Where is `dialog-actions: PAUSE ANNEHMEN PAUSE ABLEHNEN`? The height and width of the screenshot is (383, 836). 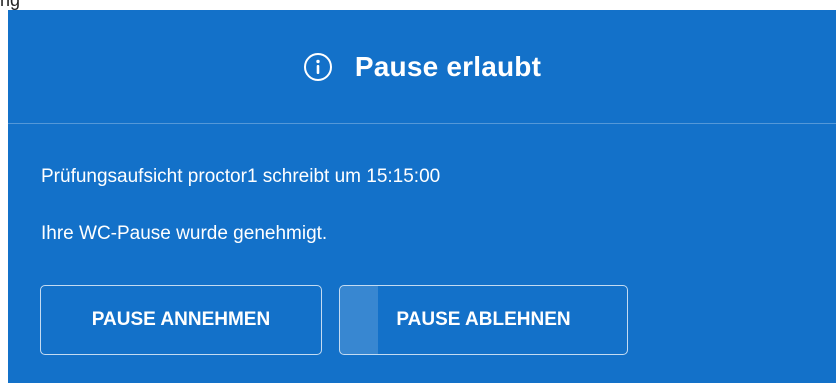 dialog-actions: PAUSE ANNEHMEN PAUSE ABLEHNEN is located at coordinates (334, 320).